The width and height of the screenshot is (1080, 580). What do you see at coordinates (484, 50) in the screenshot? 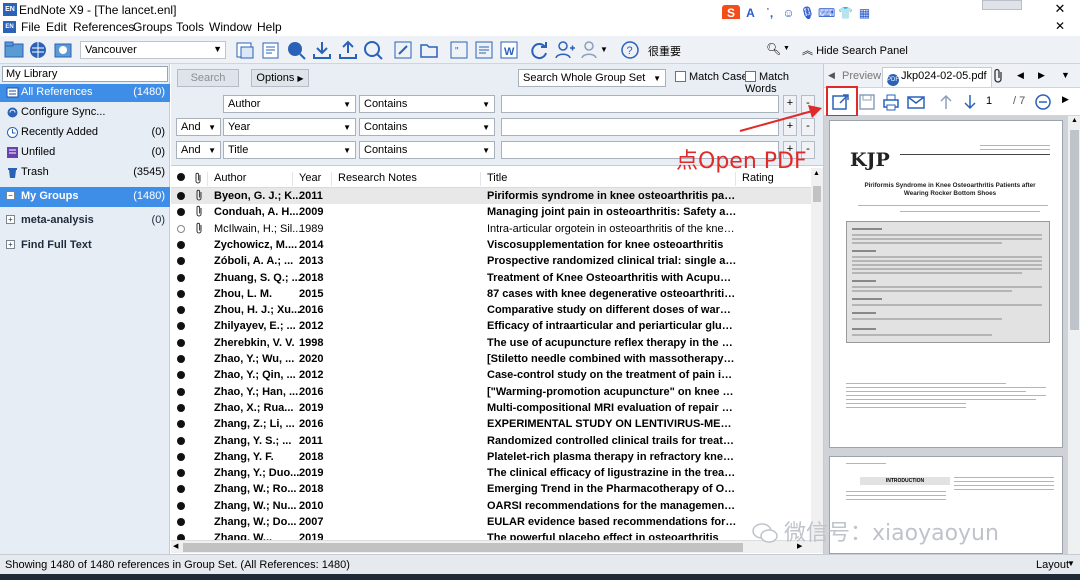
I see `format-bibliography-icon` at bounding box center [484, 50].